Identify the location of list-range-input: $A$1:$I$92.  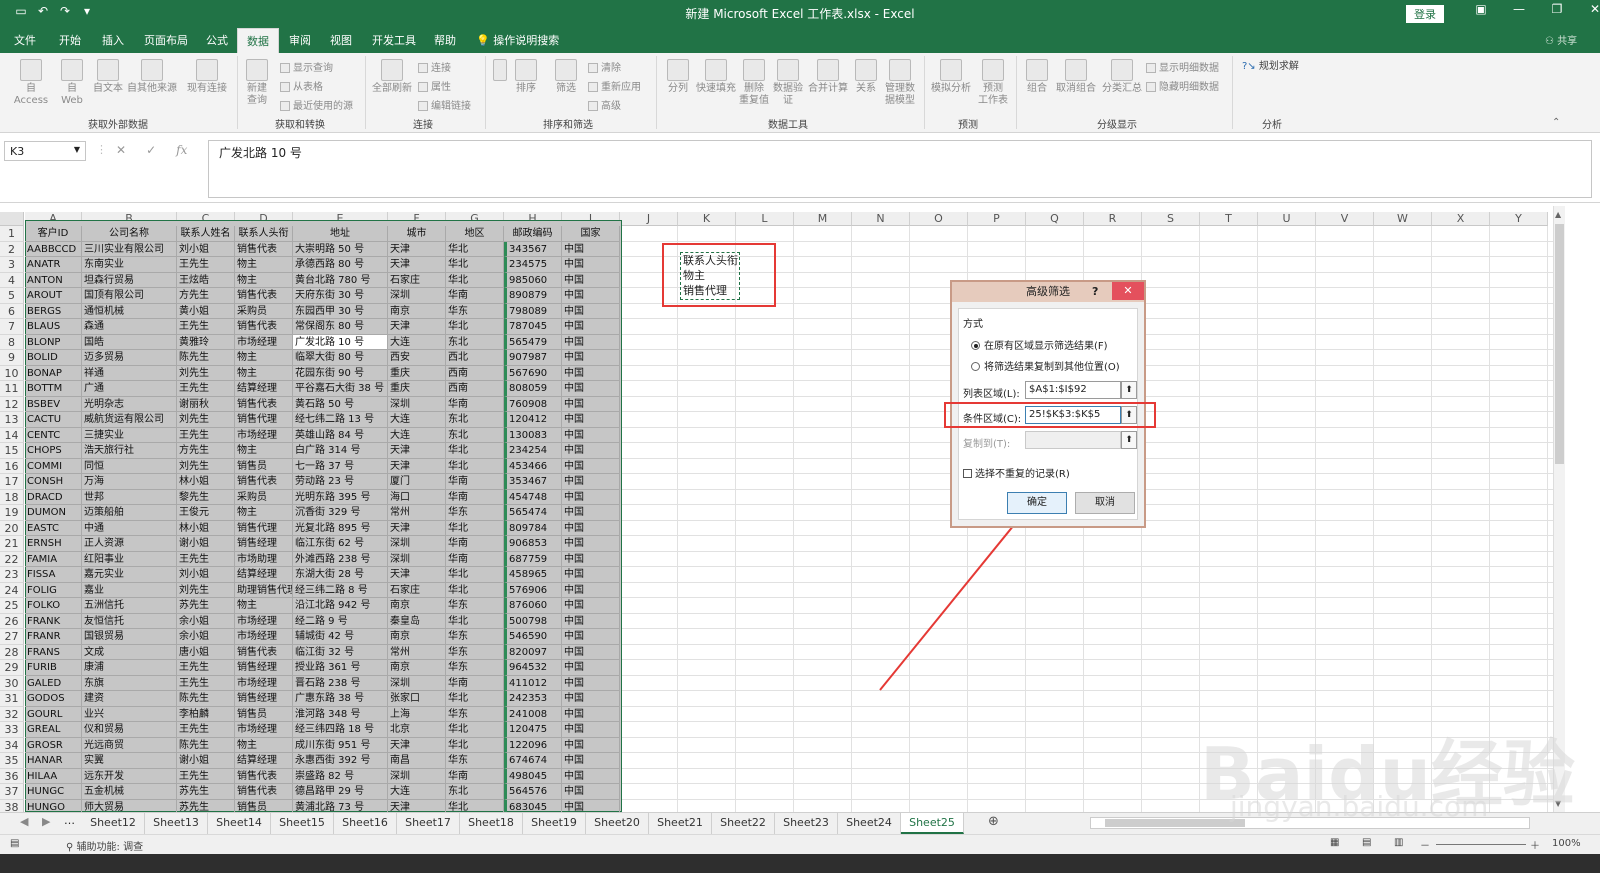
(1073, 390).